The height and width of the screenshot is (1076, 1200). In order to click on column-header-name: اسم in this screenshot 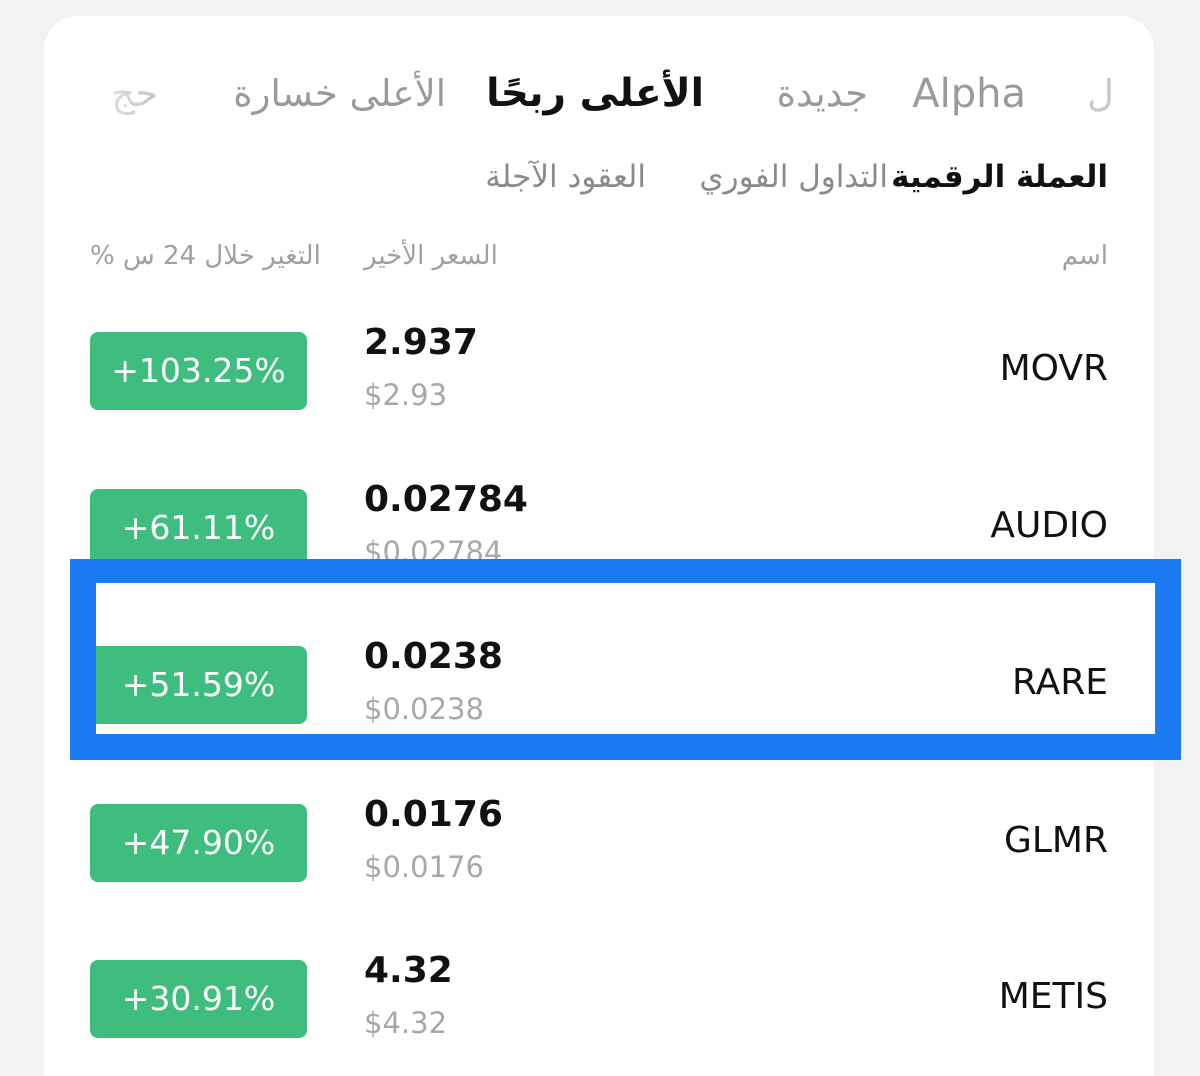, I will do `click(1084, 256)`.